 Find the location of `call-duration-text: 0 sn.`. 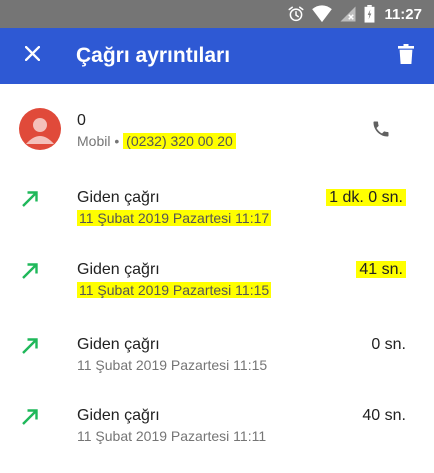

call-duration-text: 0 sn. is located at coordinates (388, 344).